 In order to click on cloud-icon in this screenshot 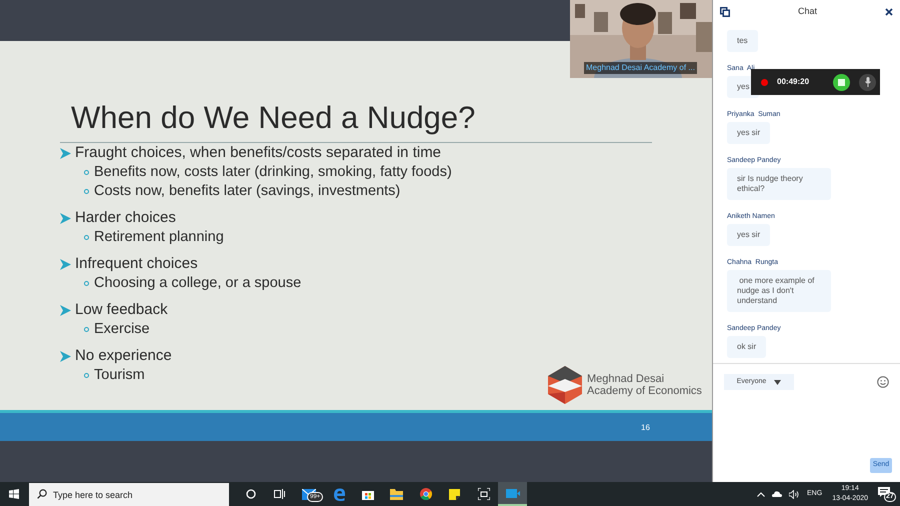, I will do `click(777, 494)`.